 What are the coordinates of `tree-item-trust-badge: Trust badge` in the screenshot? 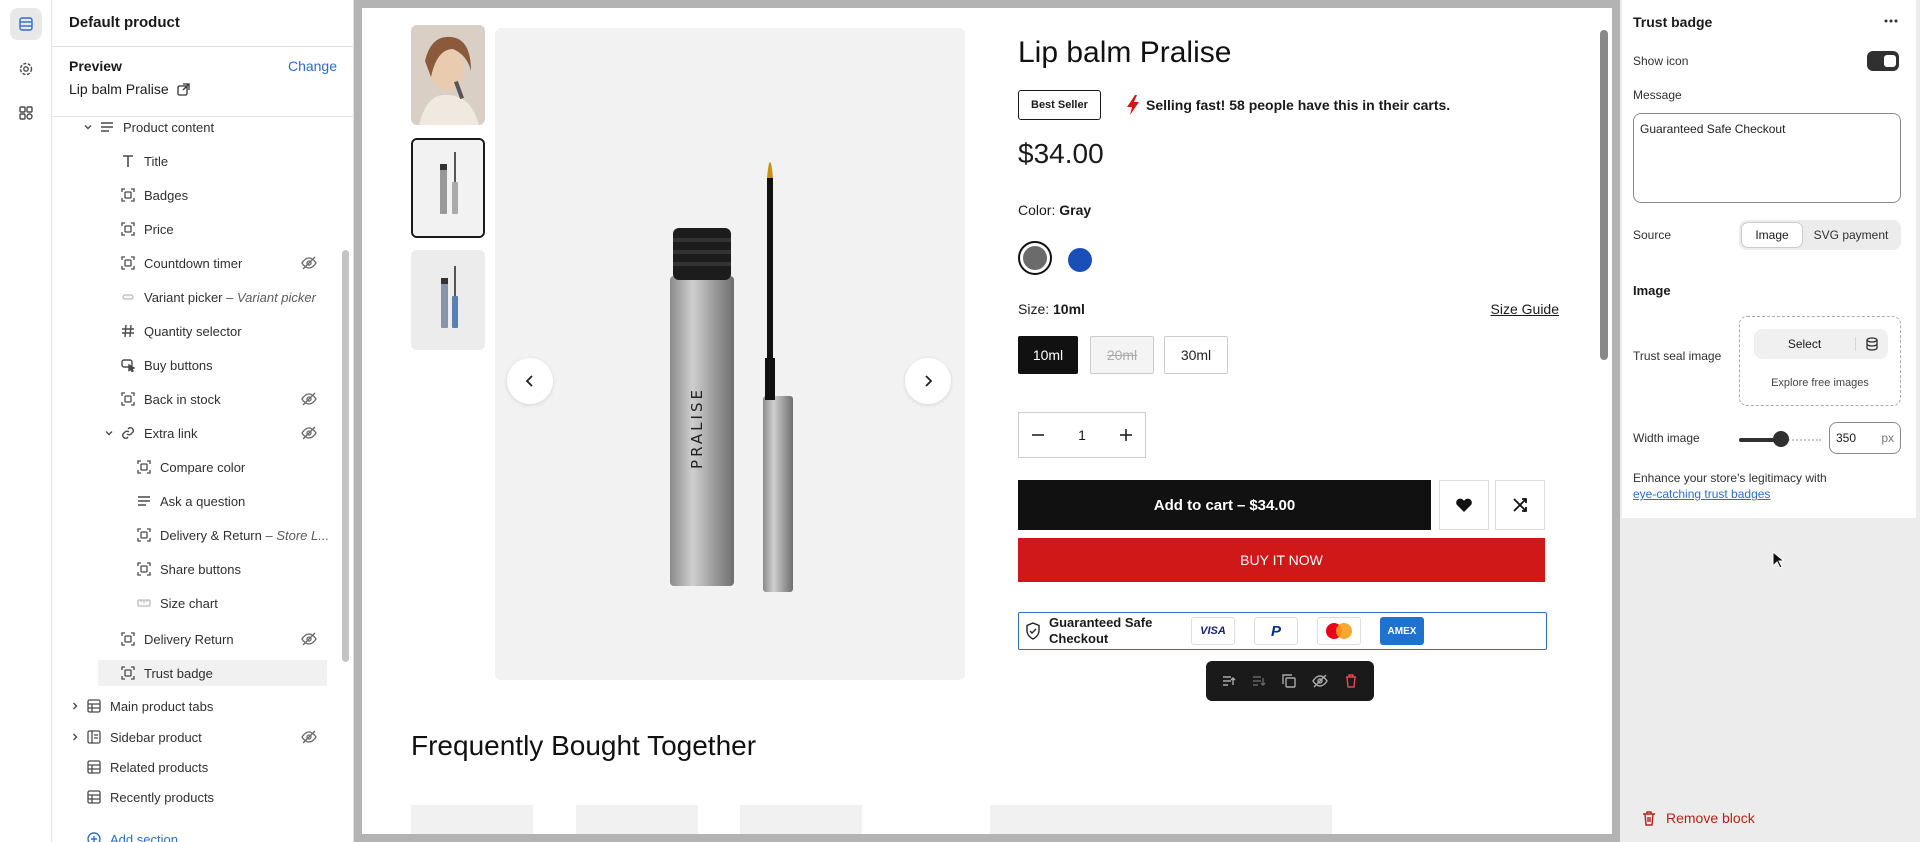 It's located at (212, 673).